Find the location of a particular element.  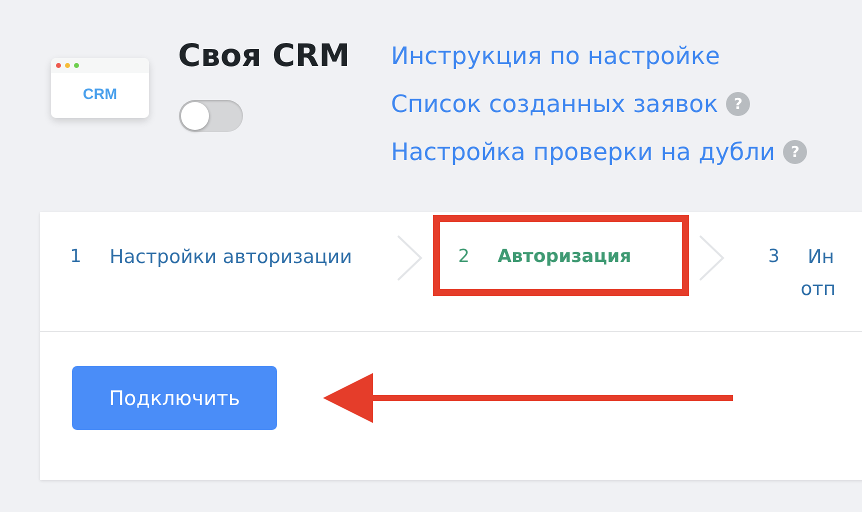

step-number: 3 is located at coordinates (774, 257).